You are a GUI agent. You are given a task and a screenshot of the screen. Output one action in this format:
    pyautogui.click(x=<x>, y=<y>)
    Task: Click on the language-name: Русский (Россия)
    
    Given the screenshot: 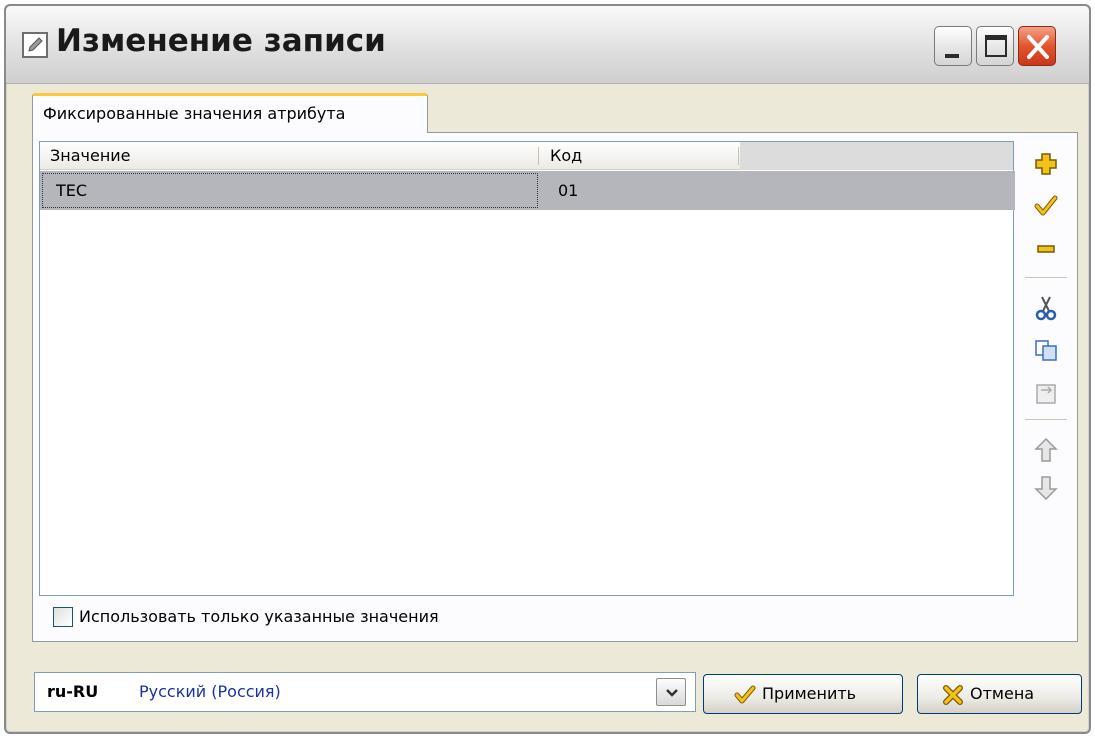 What is the action you would take?
    pyautogui.click(x=210, y=691)
    